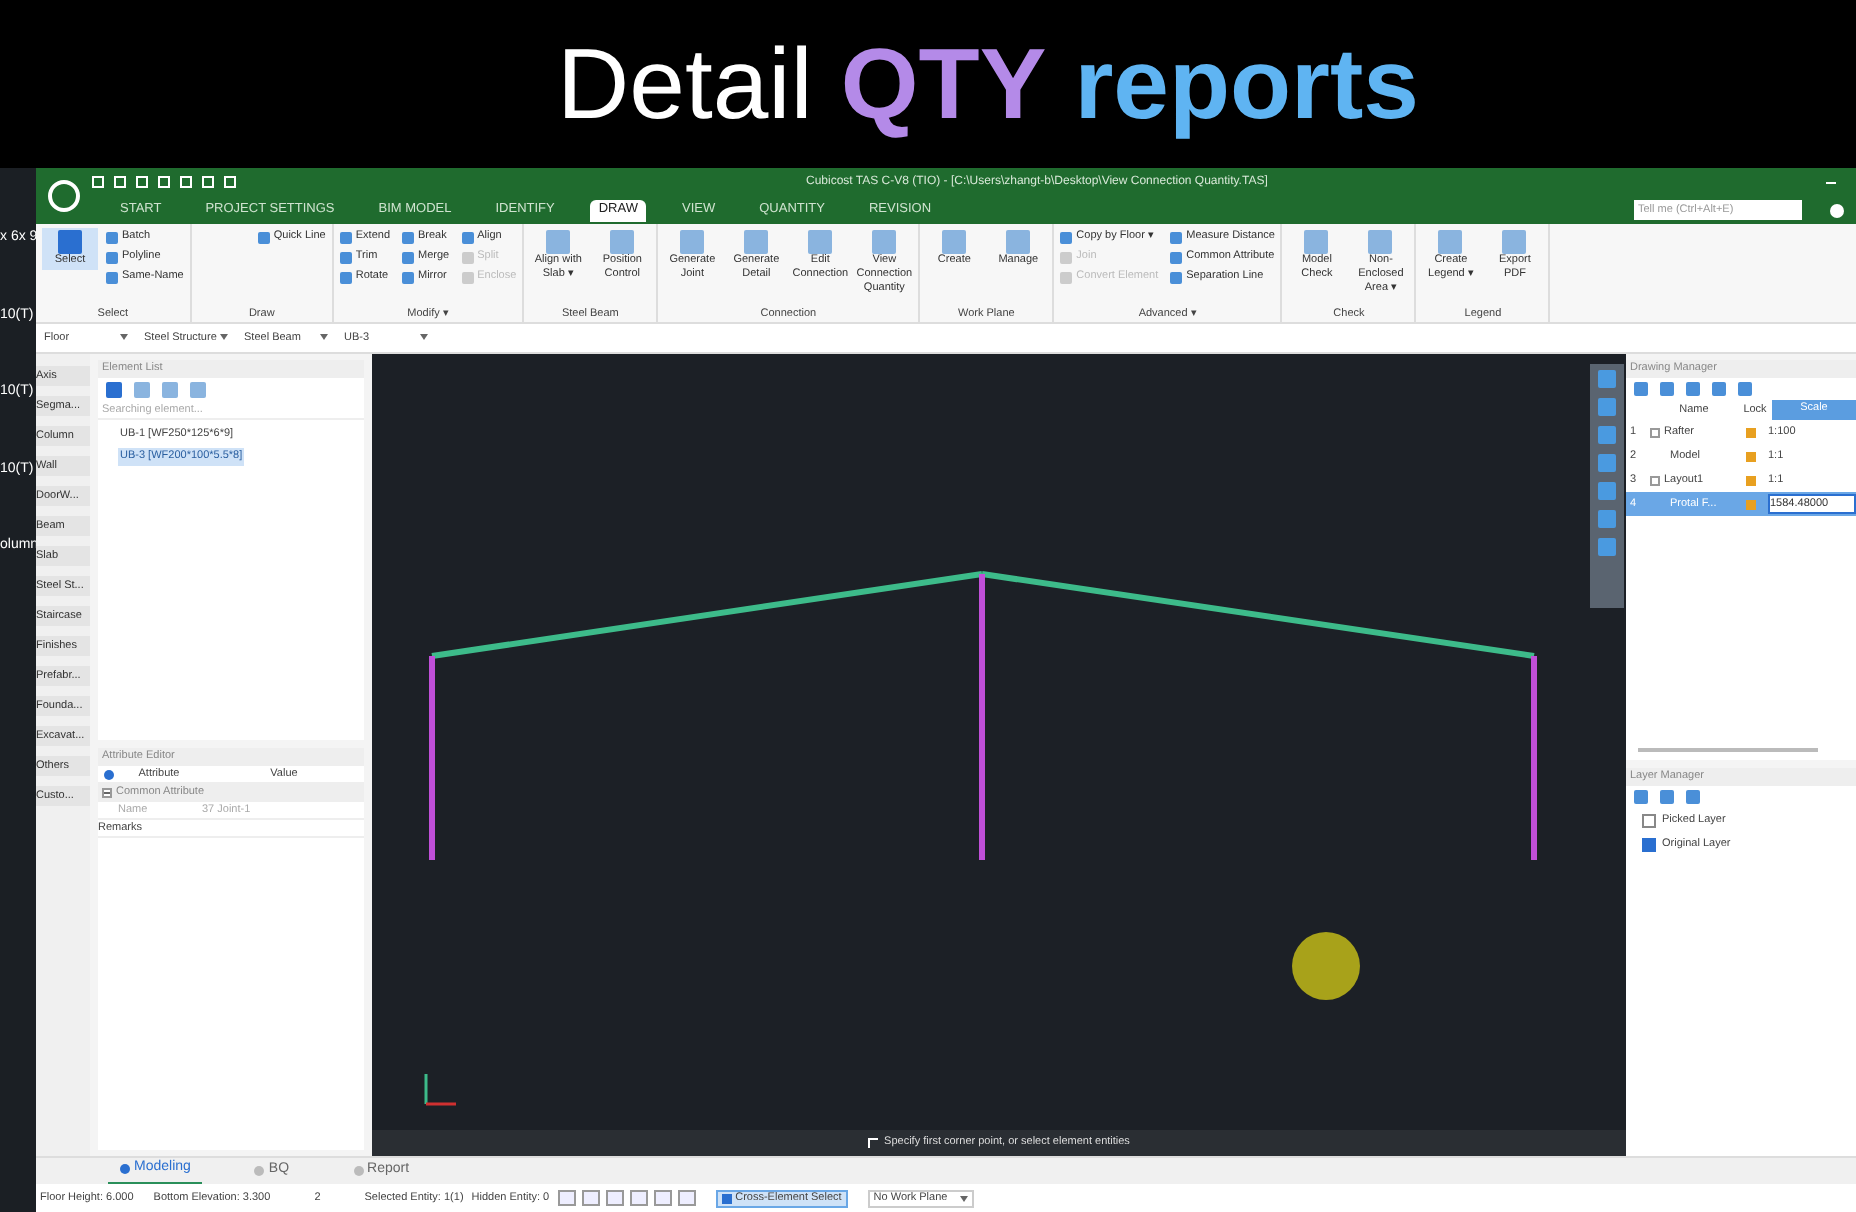  I want to click on axis-icon, so click(440, 1090).